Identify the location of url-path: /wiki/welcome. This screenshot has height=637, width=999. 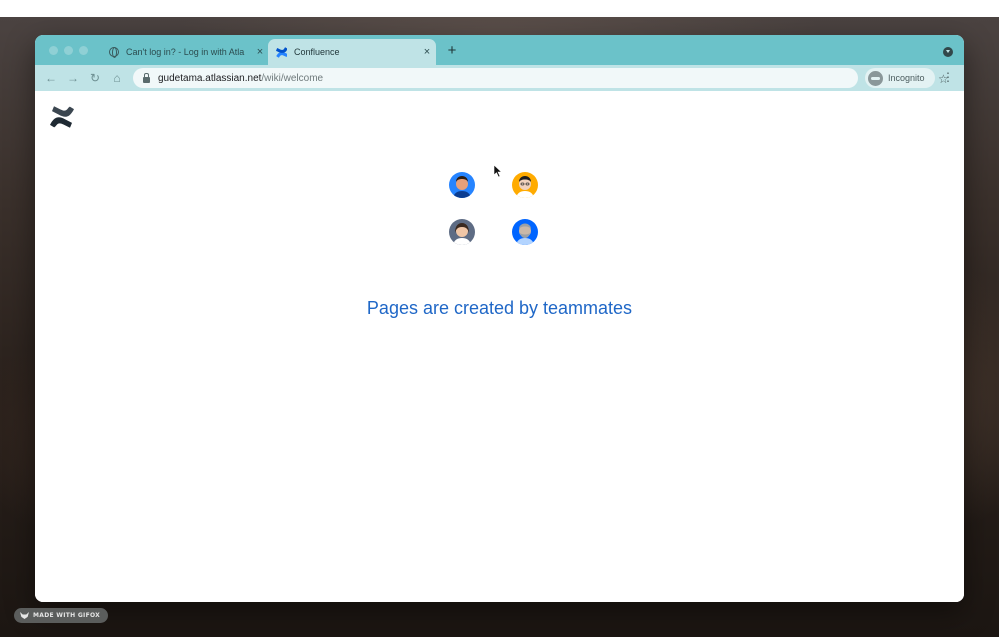
(292, 78).